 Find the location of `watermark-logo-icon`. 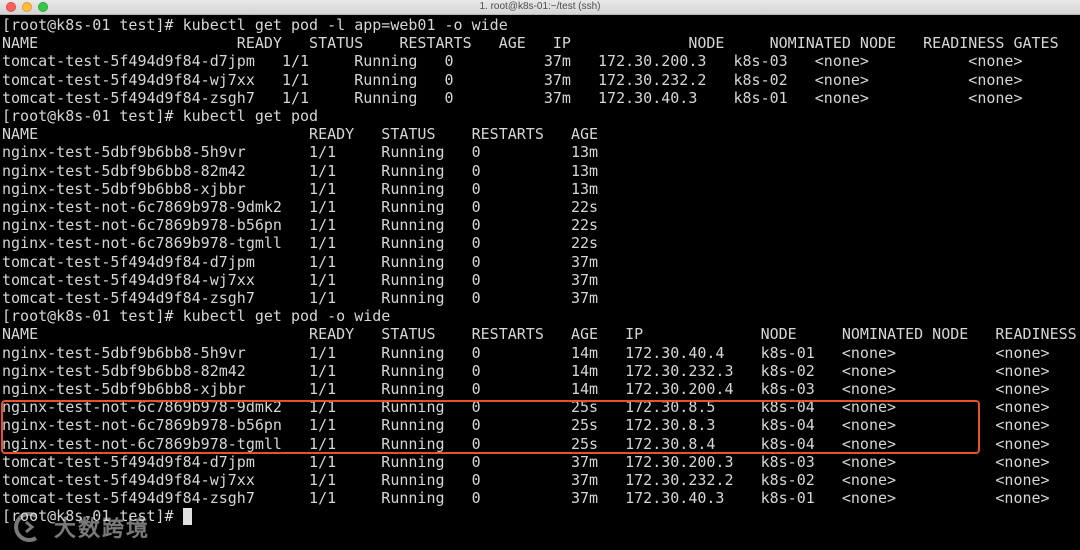

watermark-logo-icon is located at coordinates (26, 527).